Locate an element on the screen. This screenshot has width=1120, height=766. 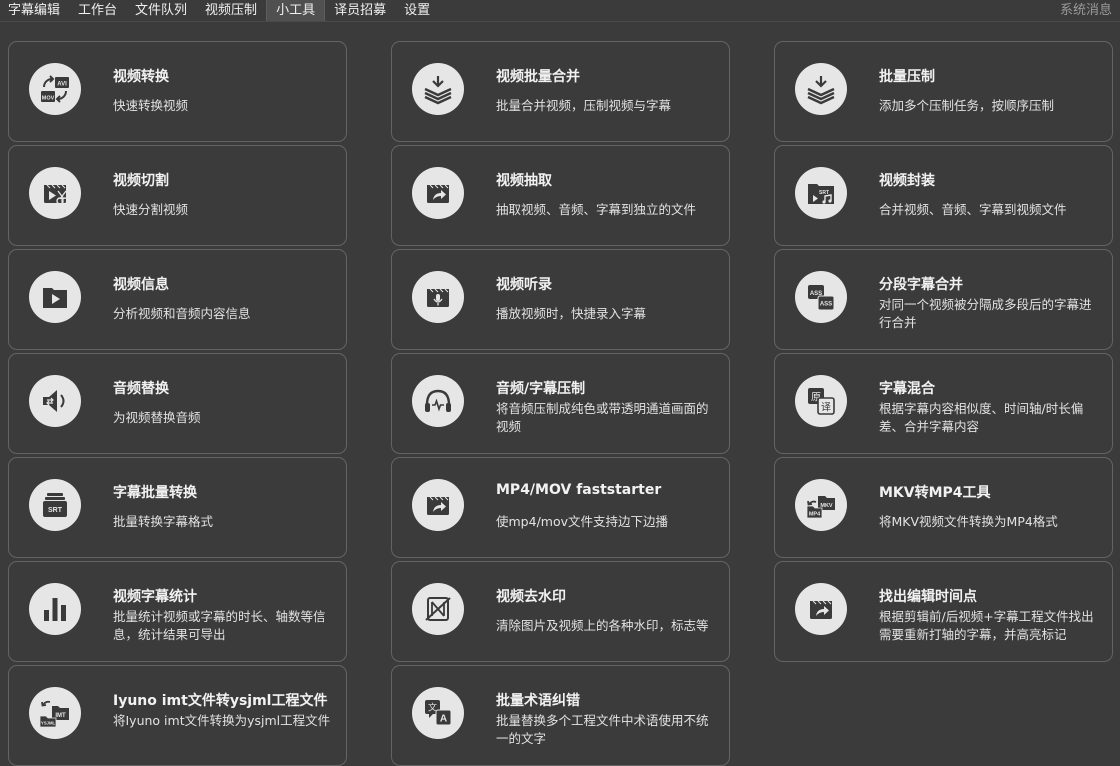
svg-text: YSJML is located at coordinates (48, 723).